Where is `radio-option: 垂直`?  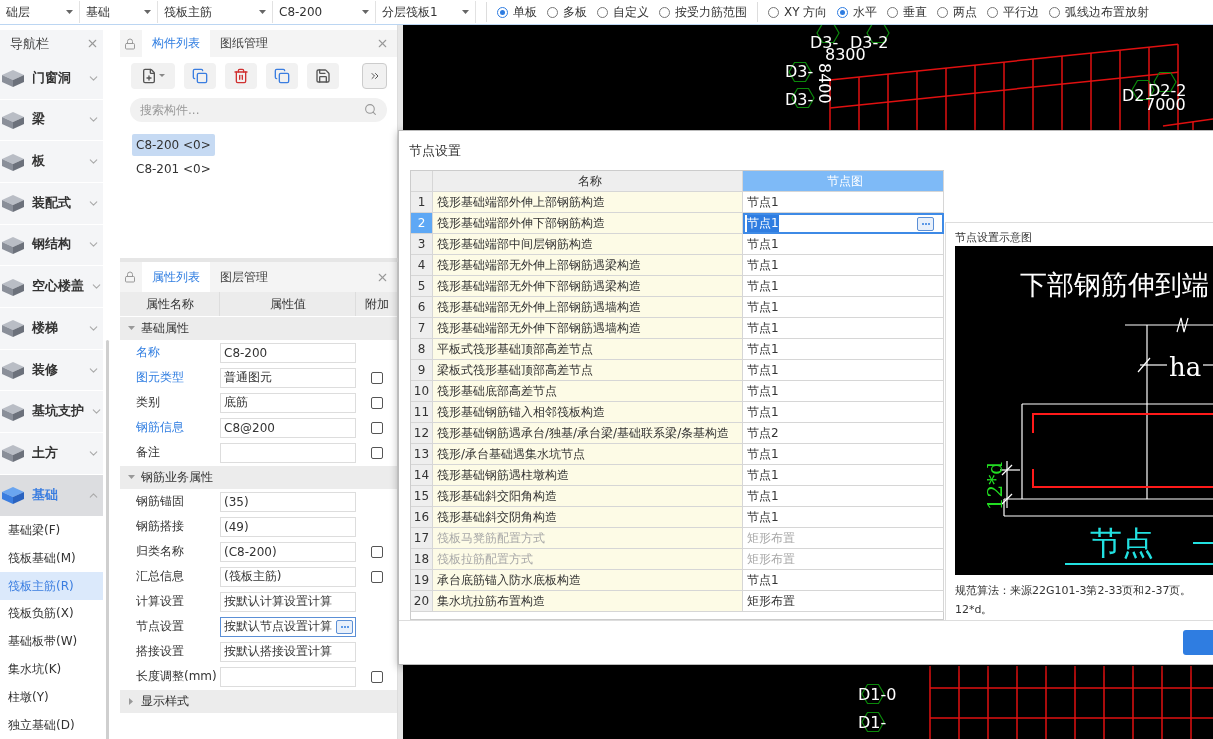 radio-option: 垂直 is located at coordinates (907, 12).